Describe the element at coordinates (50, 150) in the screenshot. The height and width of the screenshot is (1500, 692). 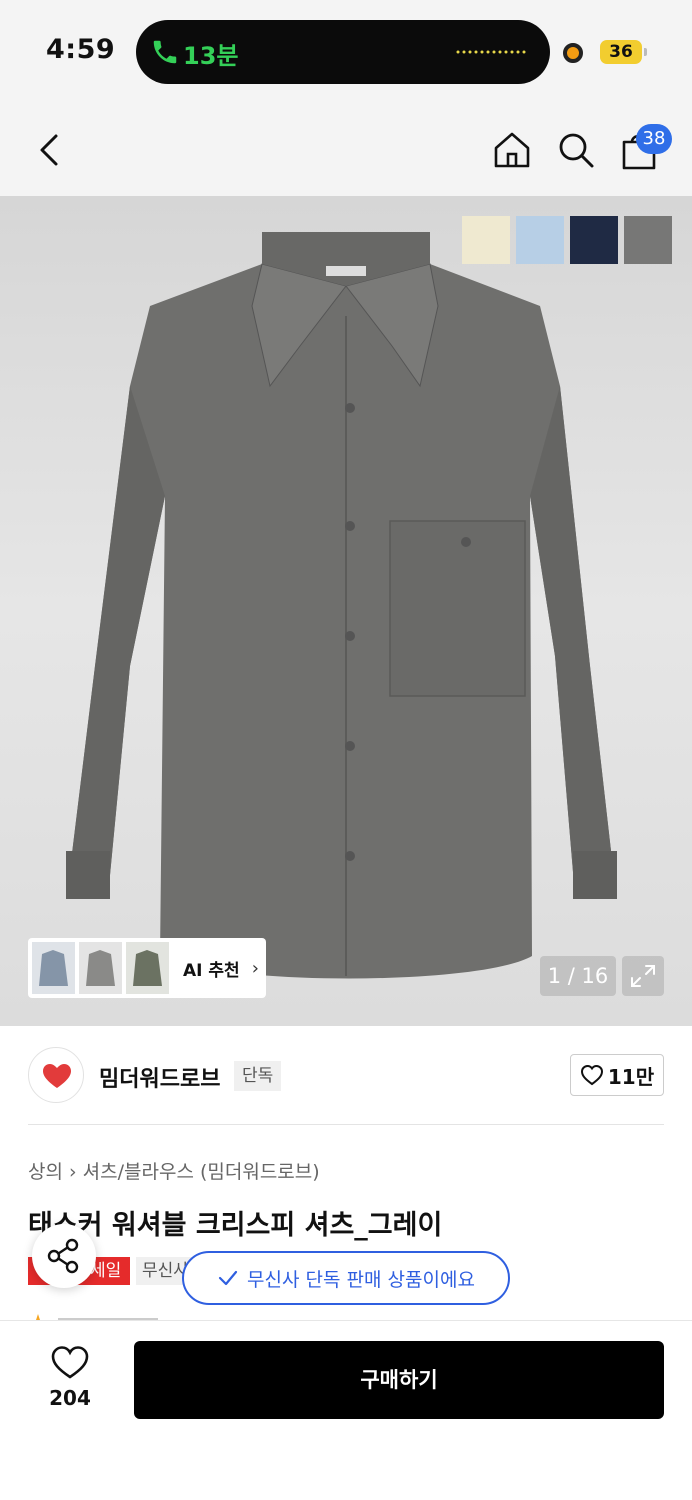
I see `back-arrow-icon` at that location.